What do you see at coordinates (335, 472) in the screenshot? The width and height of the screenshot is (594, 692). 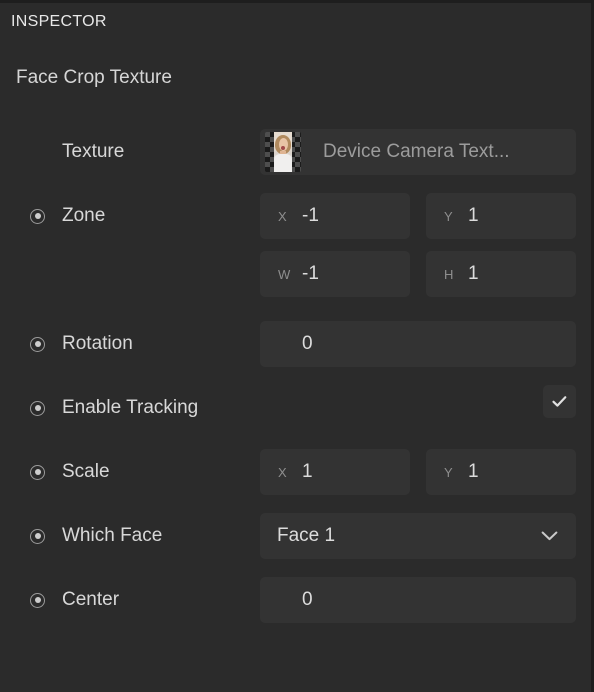 I see `scale-x-input: X 1` at bounding box center [335, 472].